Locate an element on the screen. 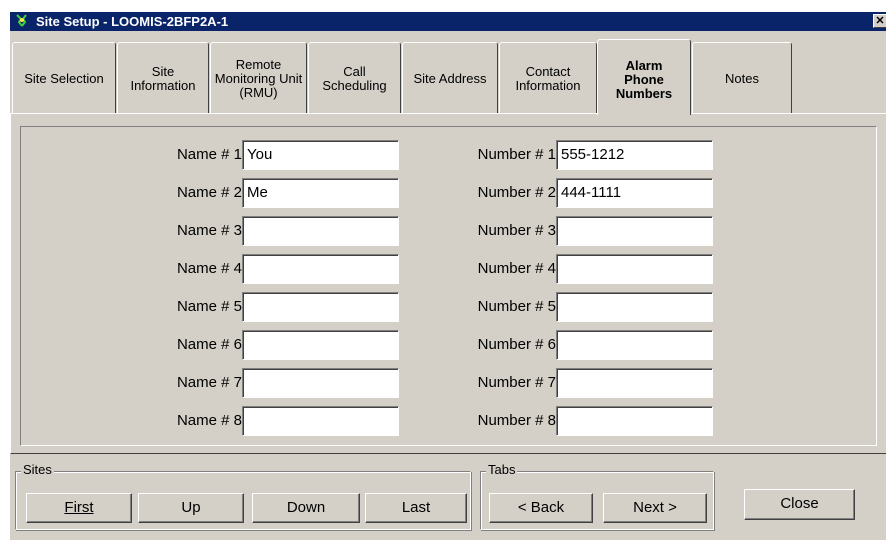 The image size is (886, 540). sites-group-legend: Sites is located at coordinates (37, 469).